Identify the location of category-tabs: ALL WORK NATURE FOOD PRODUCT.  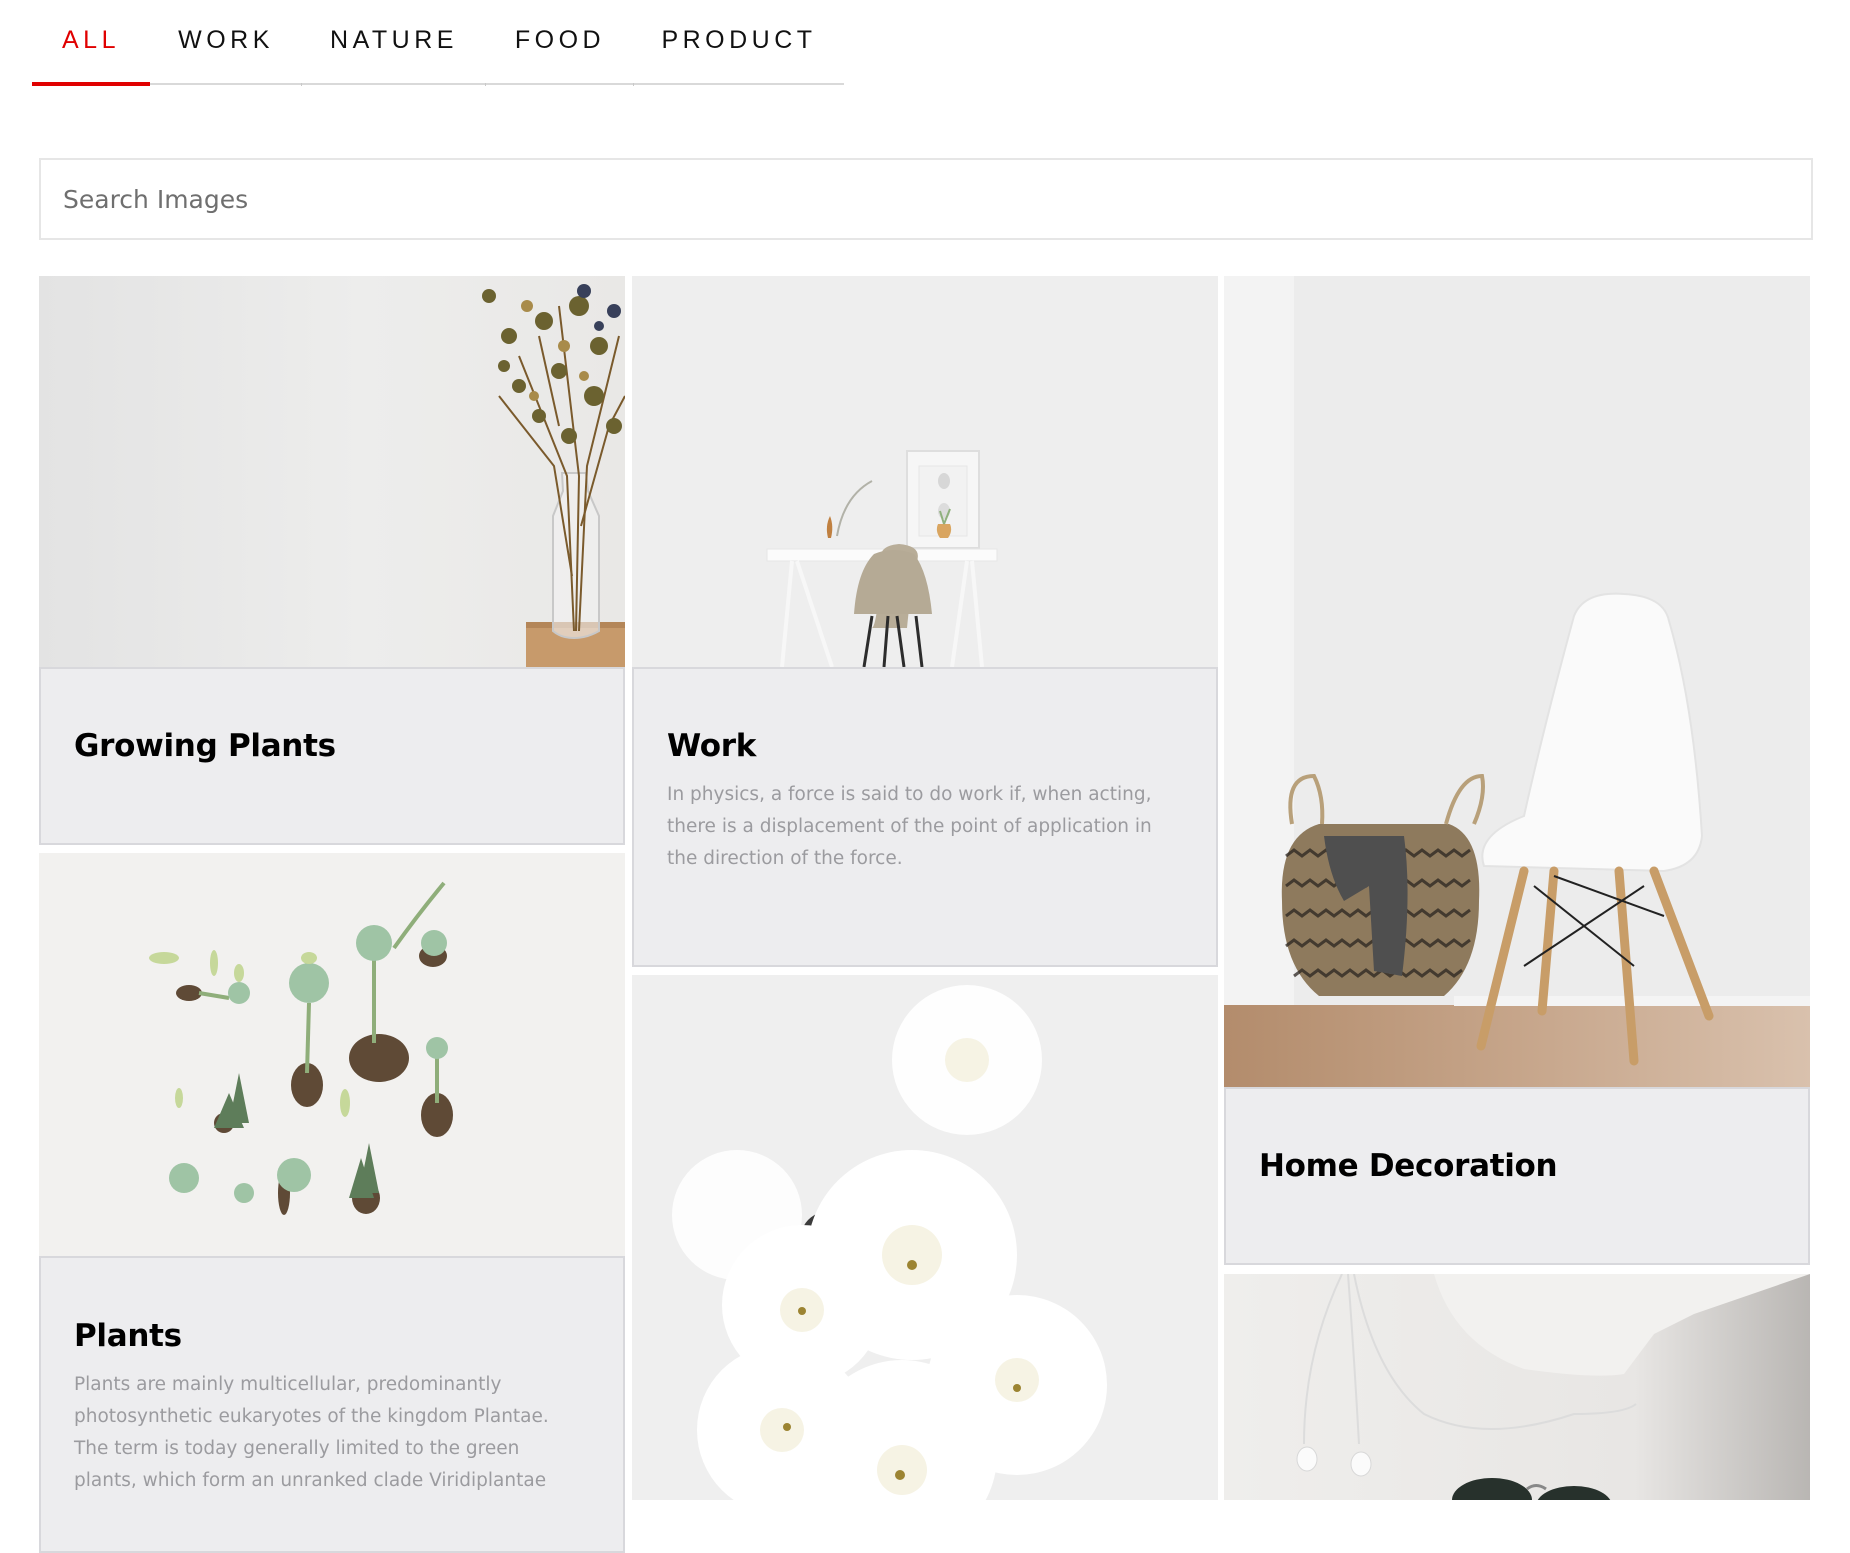
(438, 43).